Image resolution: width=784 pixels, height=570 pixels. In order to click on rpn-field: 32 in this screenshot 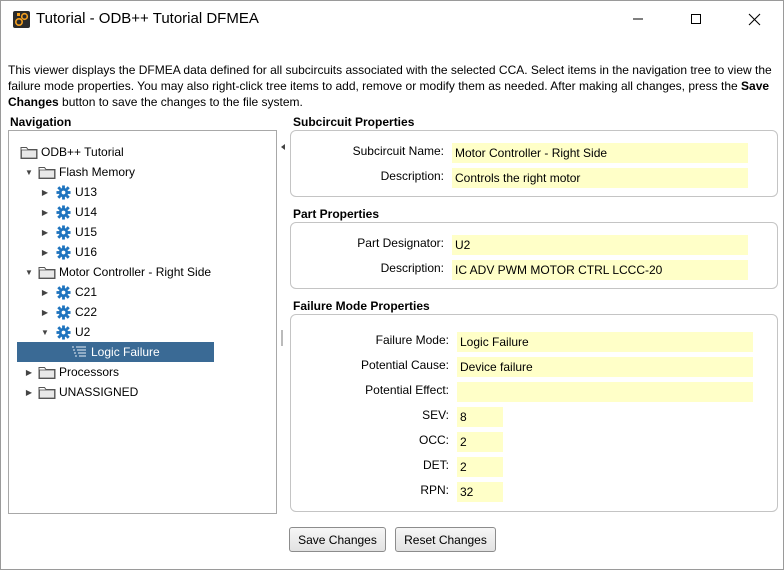, I will do `click(480, 492)`.